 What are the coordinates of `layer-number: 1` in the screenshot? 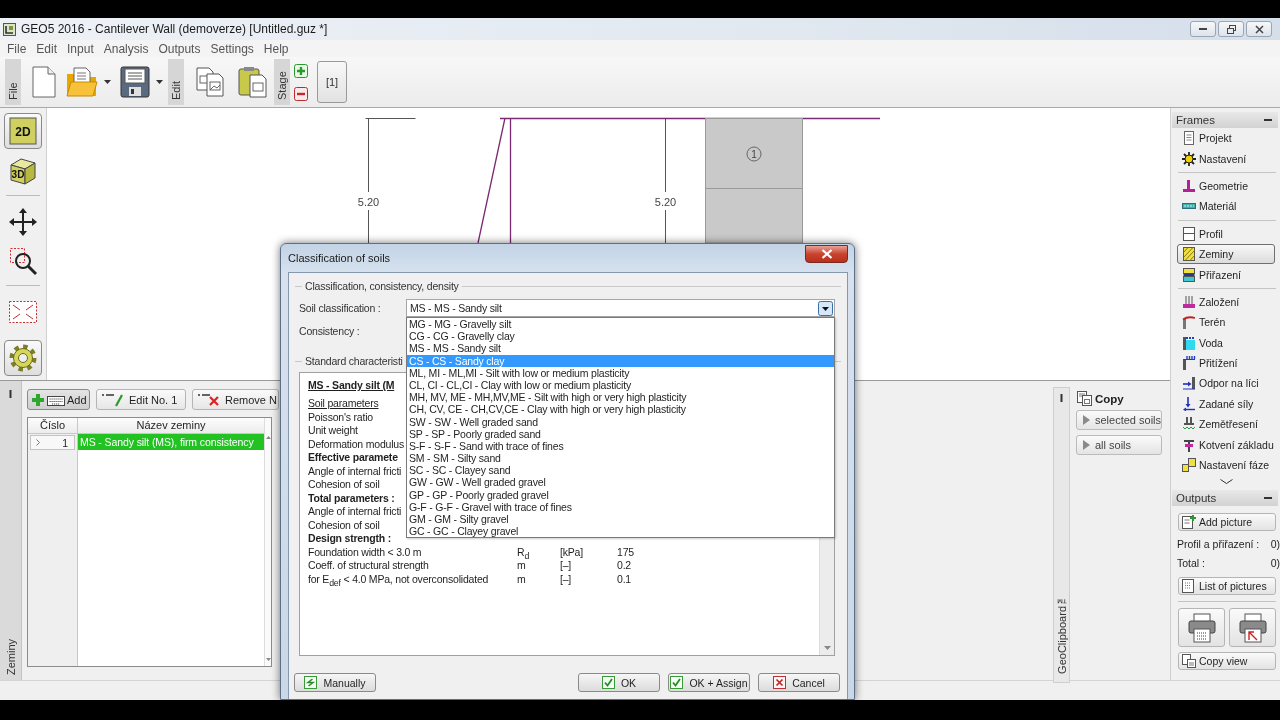 It's located at (754, 154).